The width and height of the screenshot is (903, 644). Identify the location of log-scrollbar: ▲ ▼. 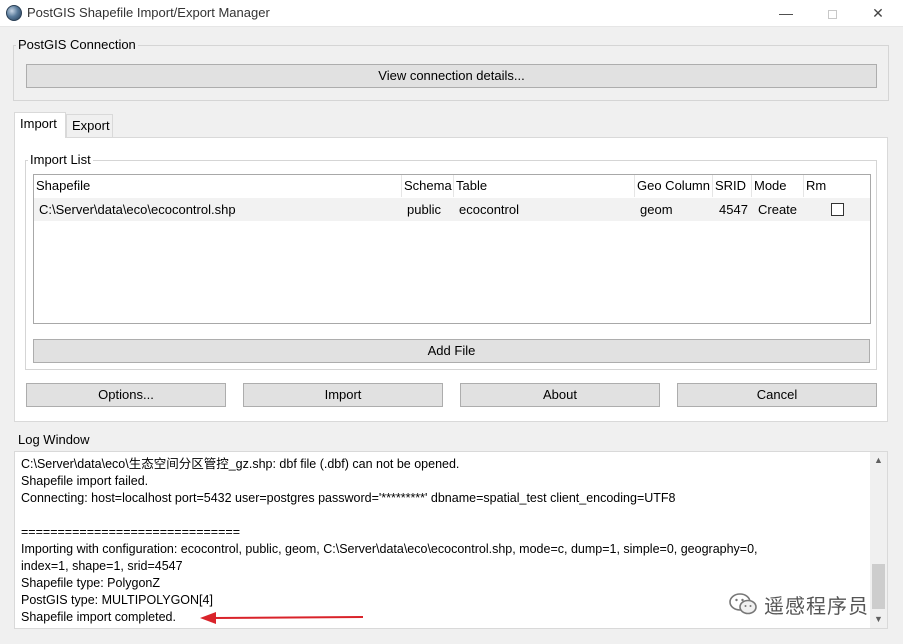
(878, 540).